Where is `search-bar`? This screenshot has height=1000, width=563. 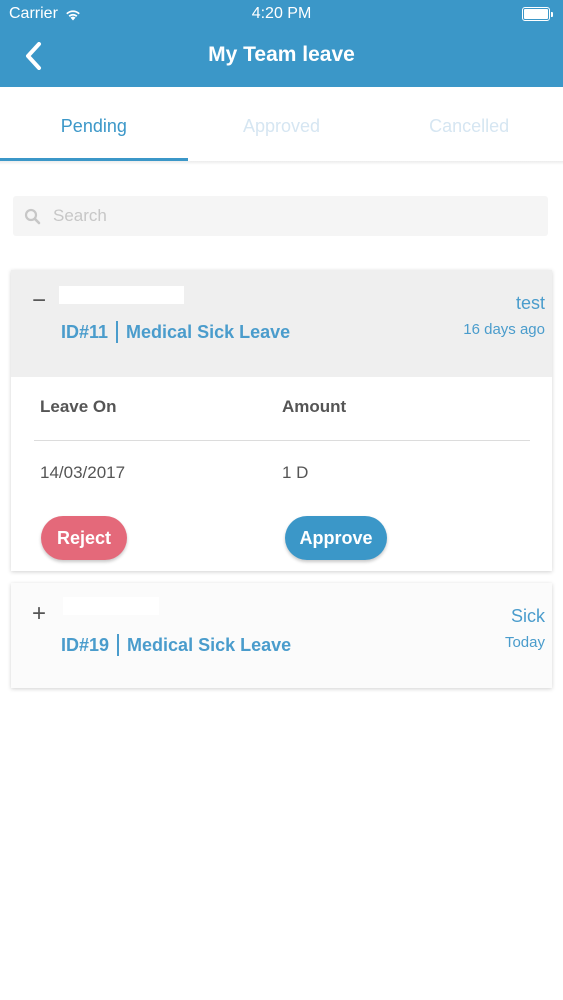
search-bar is located at coordinates (280, 216).